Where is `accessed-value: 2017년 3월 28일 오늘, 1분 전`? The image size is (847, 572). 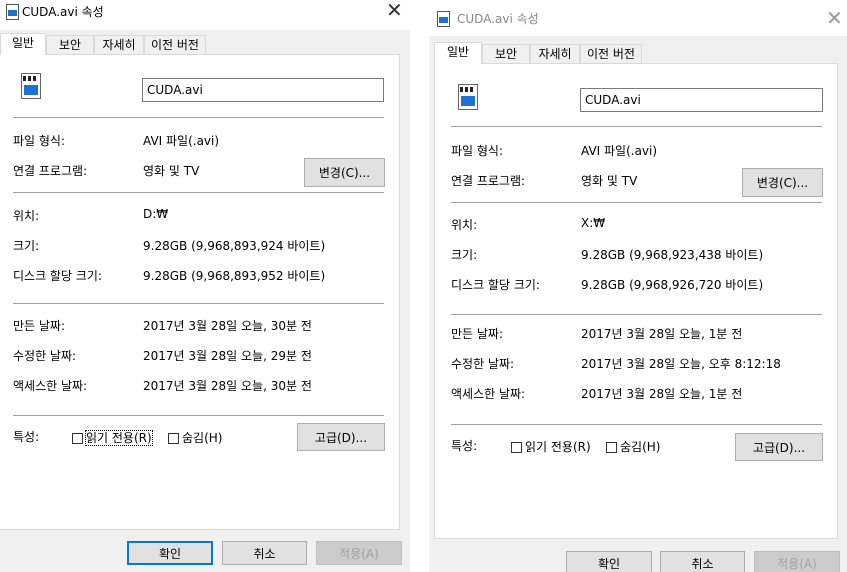
accessed-value: 2017년 3월 28일 오늘, 1분 전 is located at coordinates (662, 394).